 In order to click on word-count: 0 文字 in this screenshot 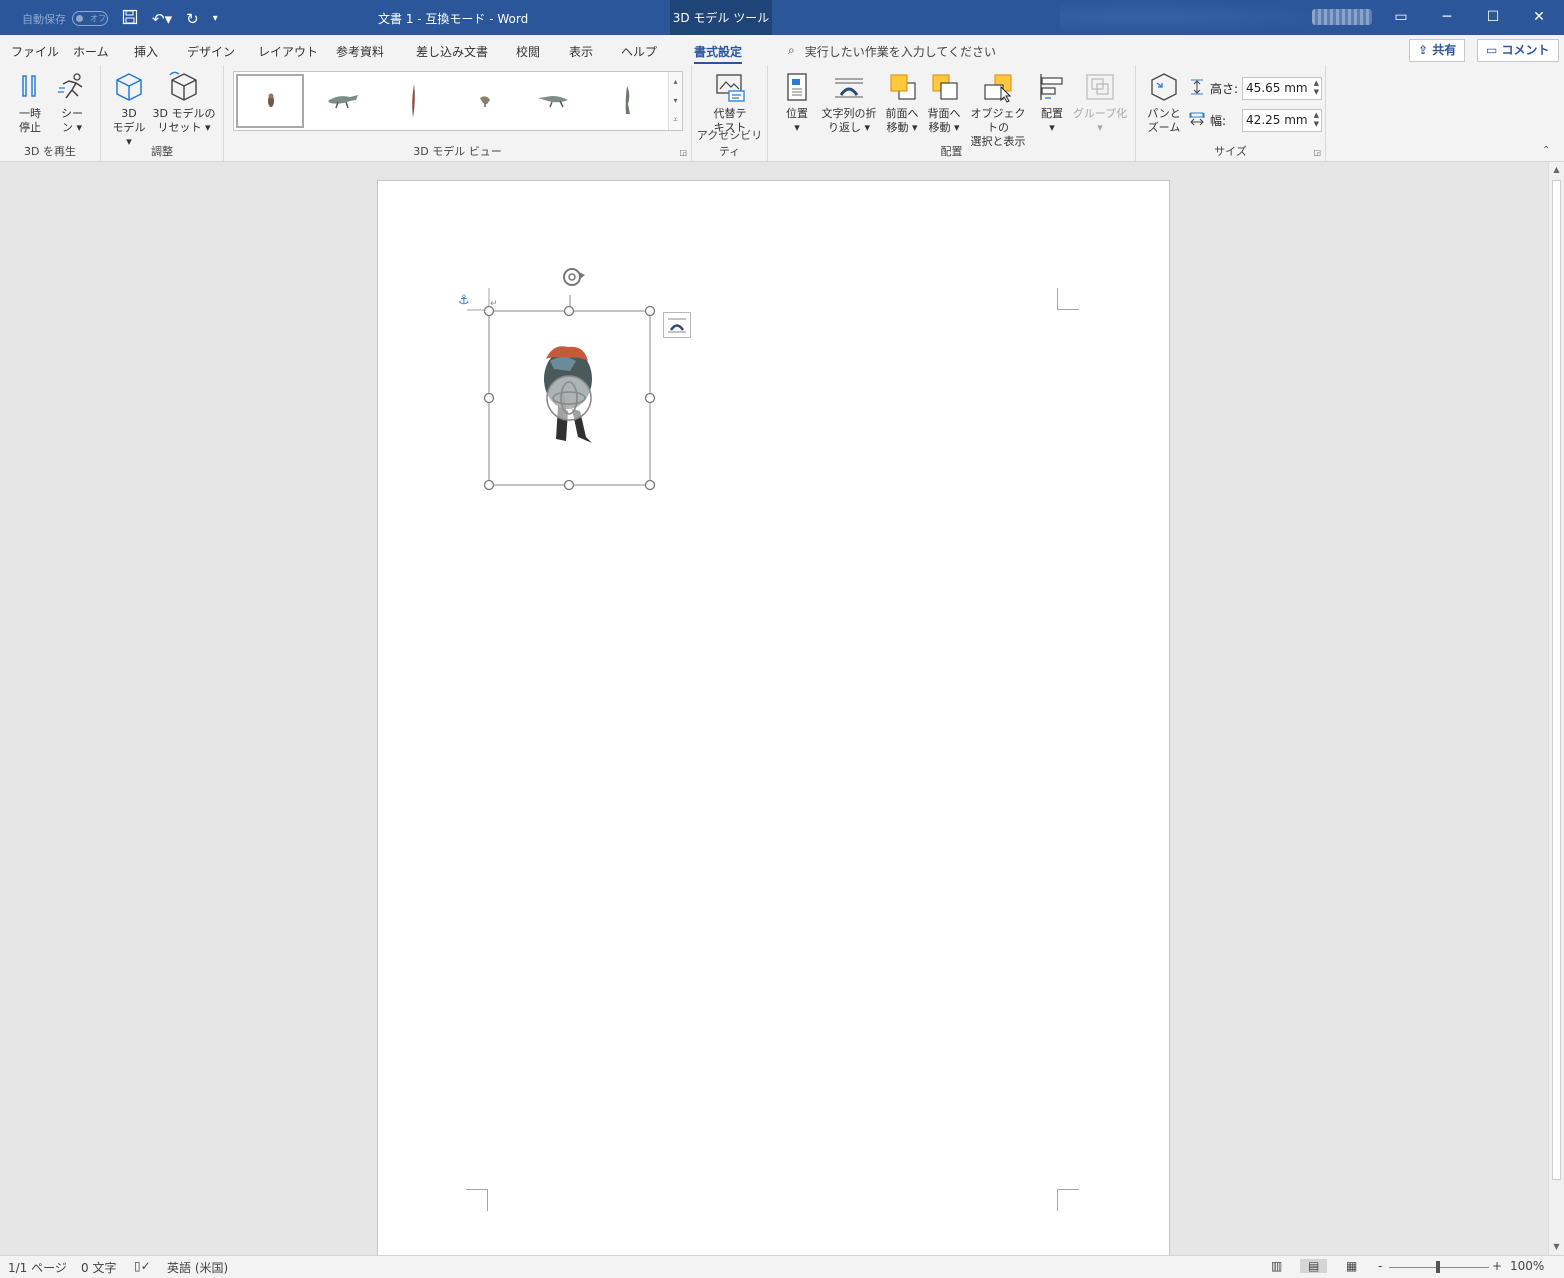, I will do `click(98, 1267)`.